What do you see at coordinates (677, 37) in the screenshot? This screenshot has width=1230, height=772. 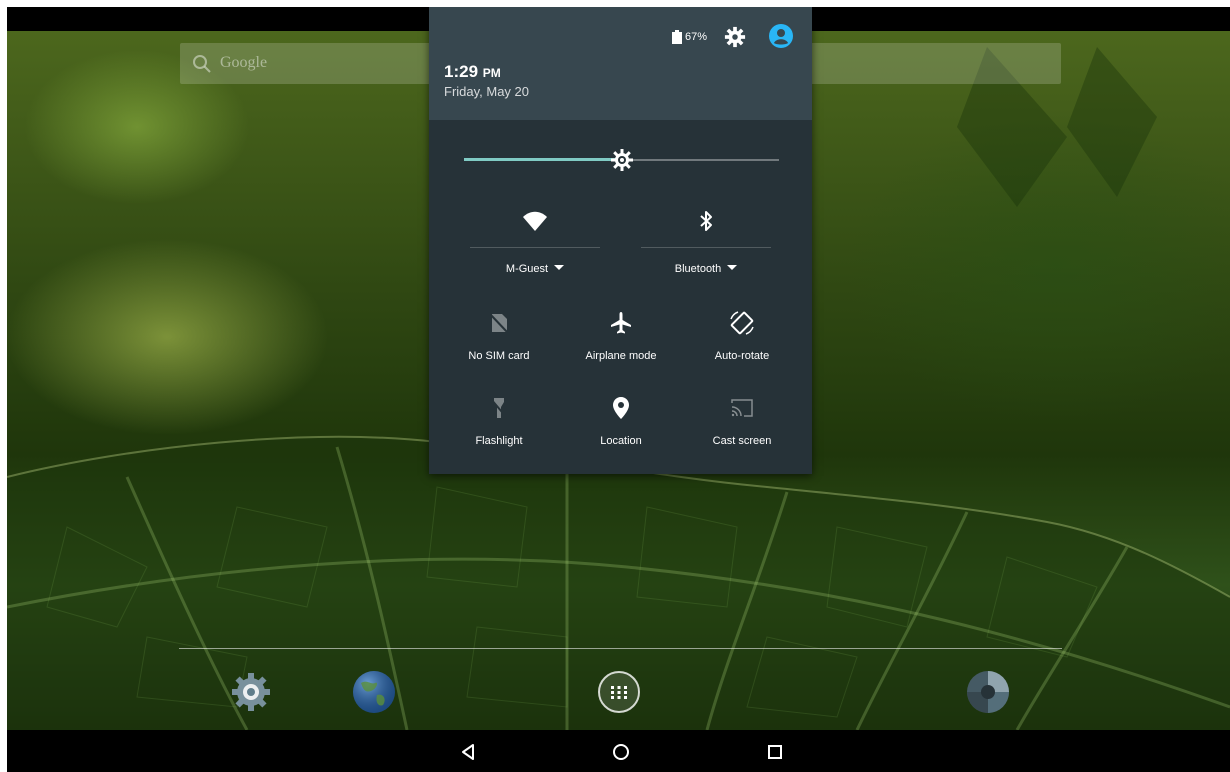 I see `battery-icon` at bounding box center [677, 37].